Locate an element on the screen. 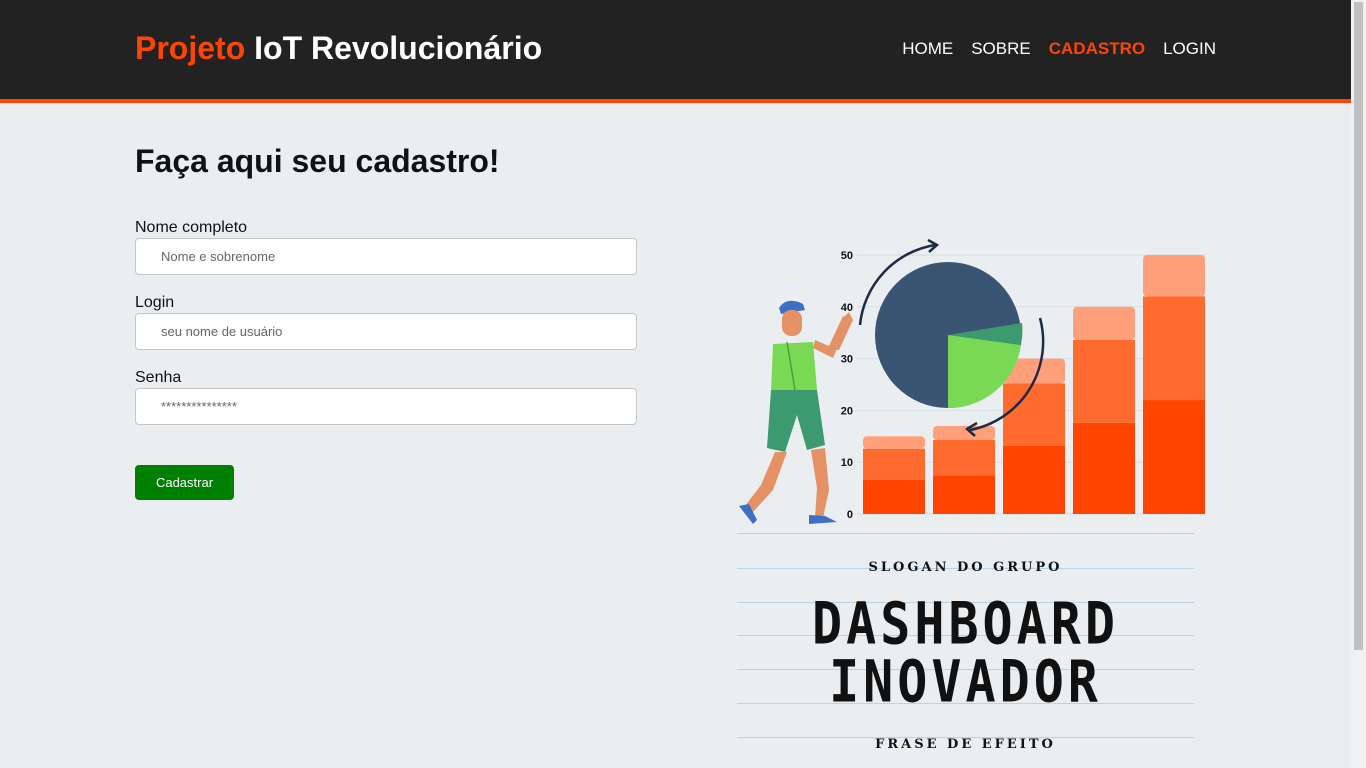 This screenshot has width=1366, height=768. name-input is located at coordinates (386, 256).